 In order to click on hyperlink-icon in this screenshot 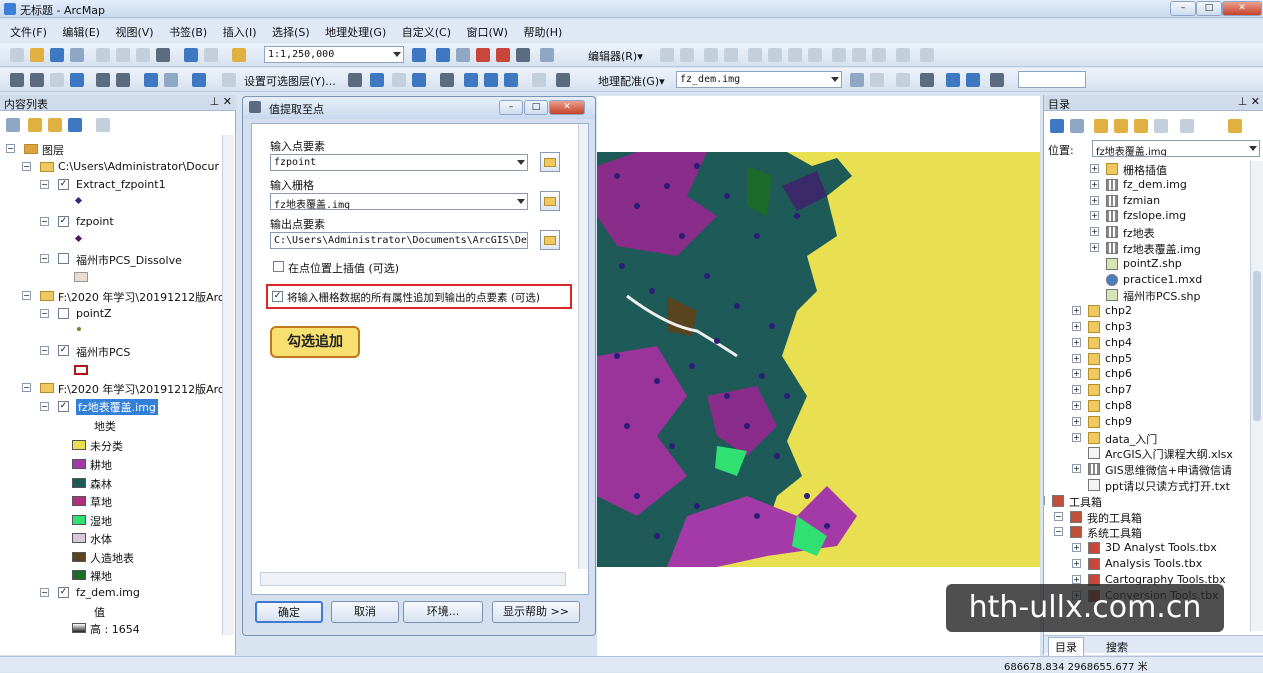, I will do `click(399, 80)`.